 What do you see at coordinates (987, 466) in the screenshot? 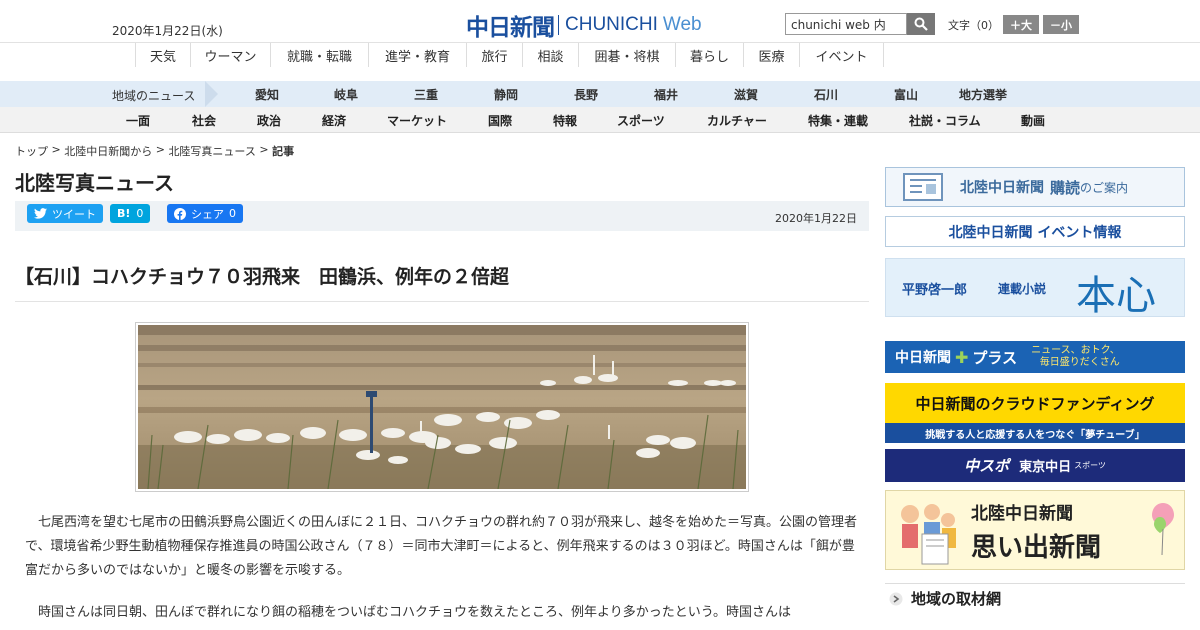
I see `chuspo-logo: 中スポ` at bounding box center [987, 466].